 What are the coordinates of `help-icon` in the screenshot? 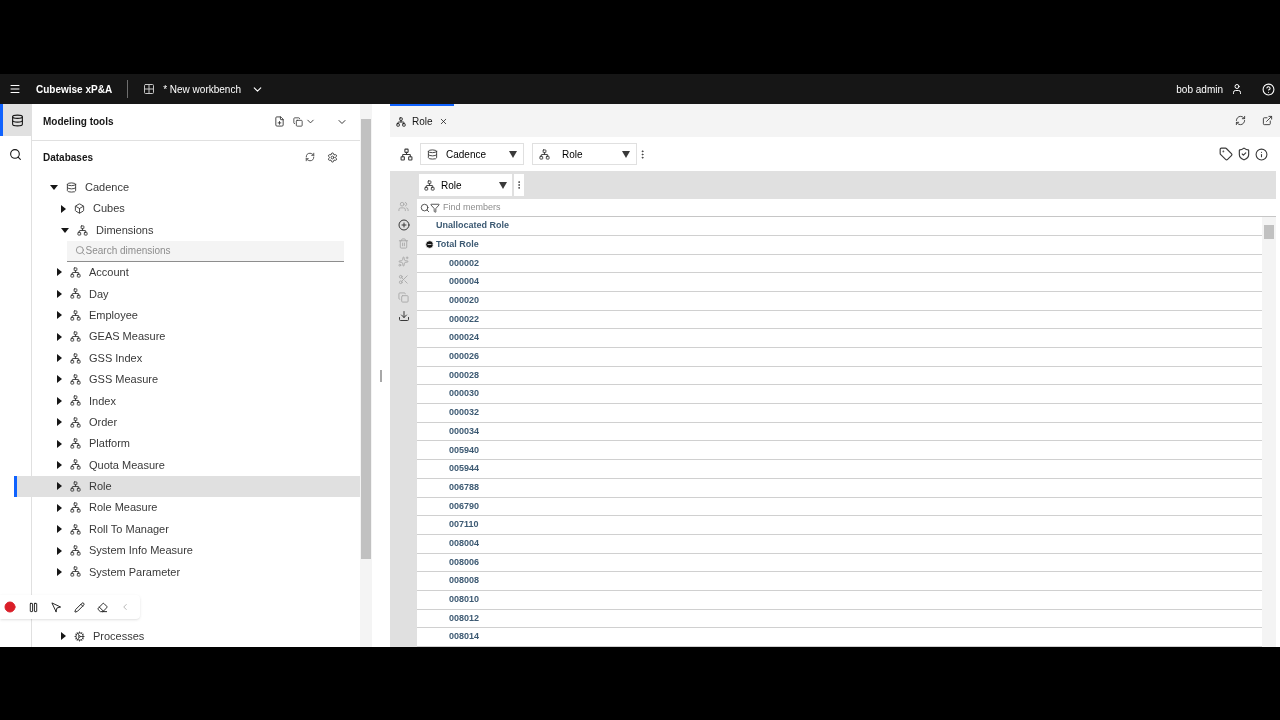 It's located at (1268, 89).